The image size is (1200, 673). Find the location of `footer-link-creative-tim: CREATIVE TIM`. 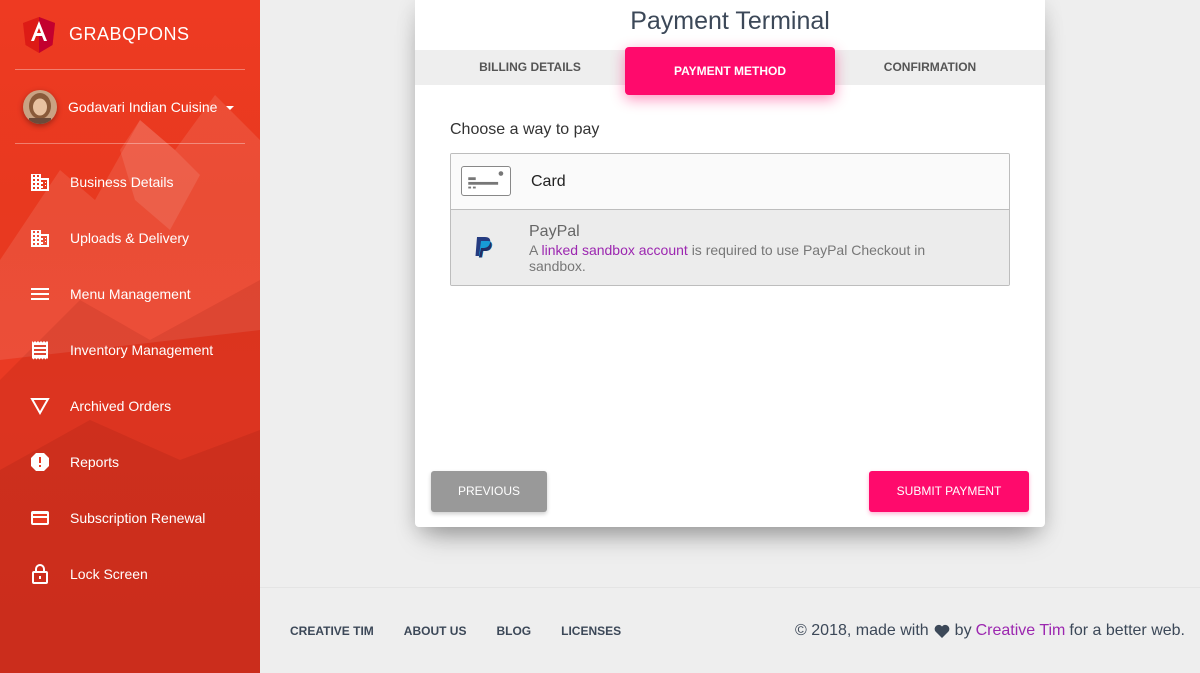

footer-link-creative-tim: CREATIVE TIM is located at coordinates (332, 631).